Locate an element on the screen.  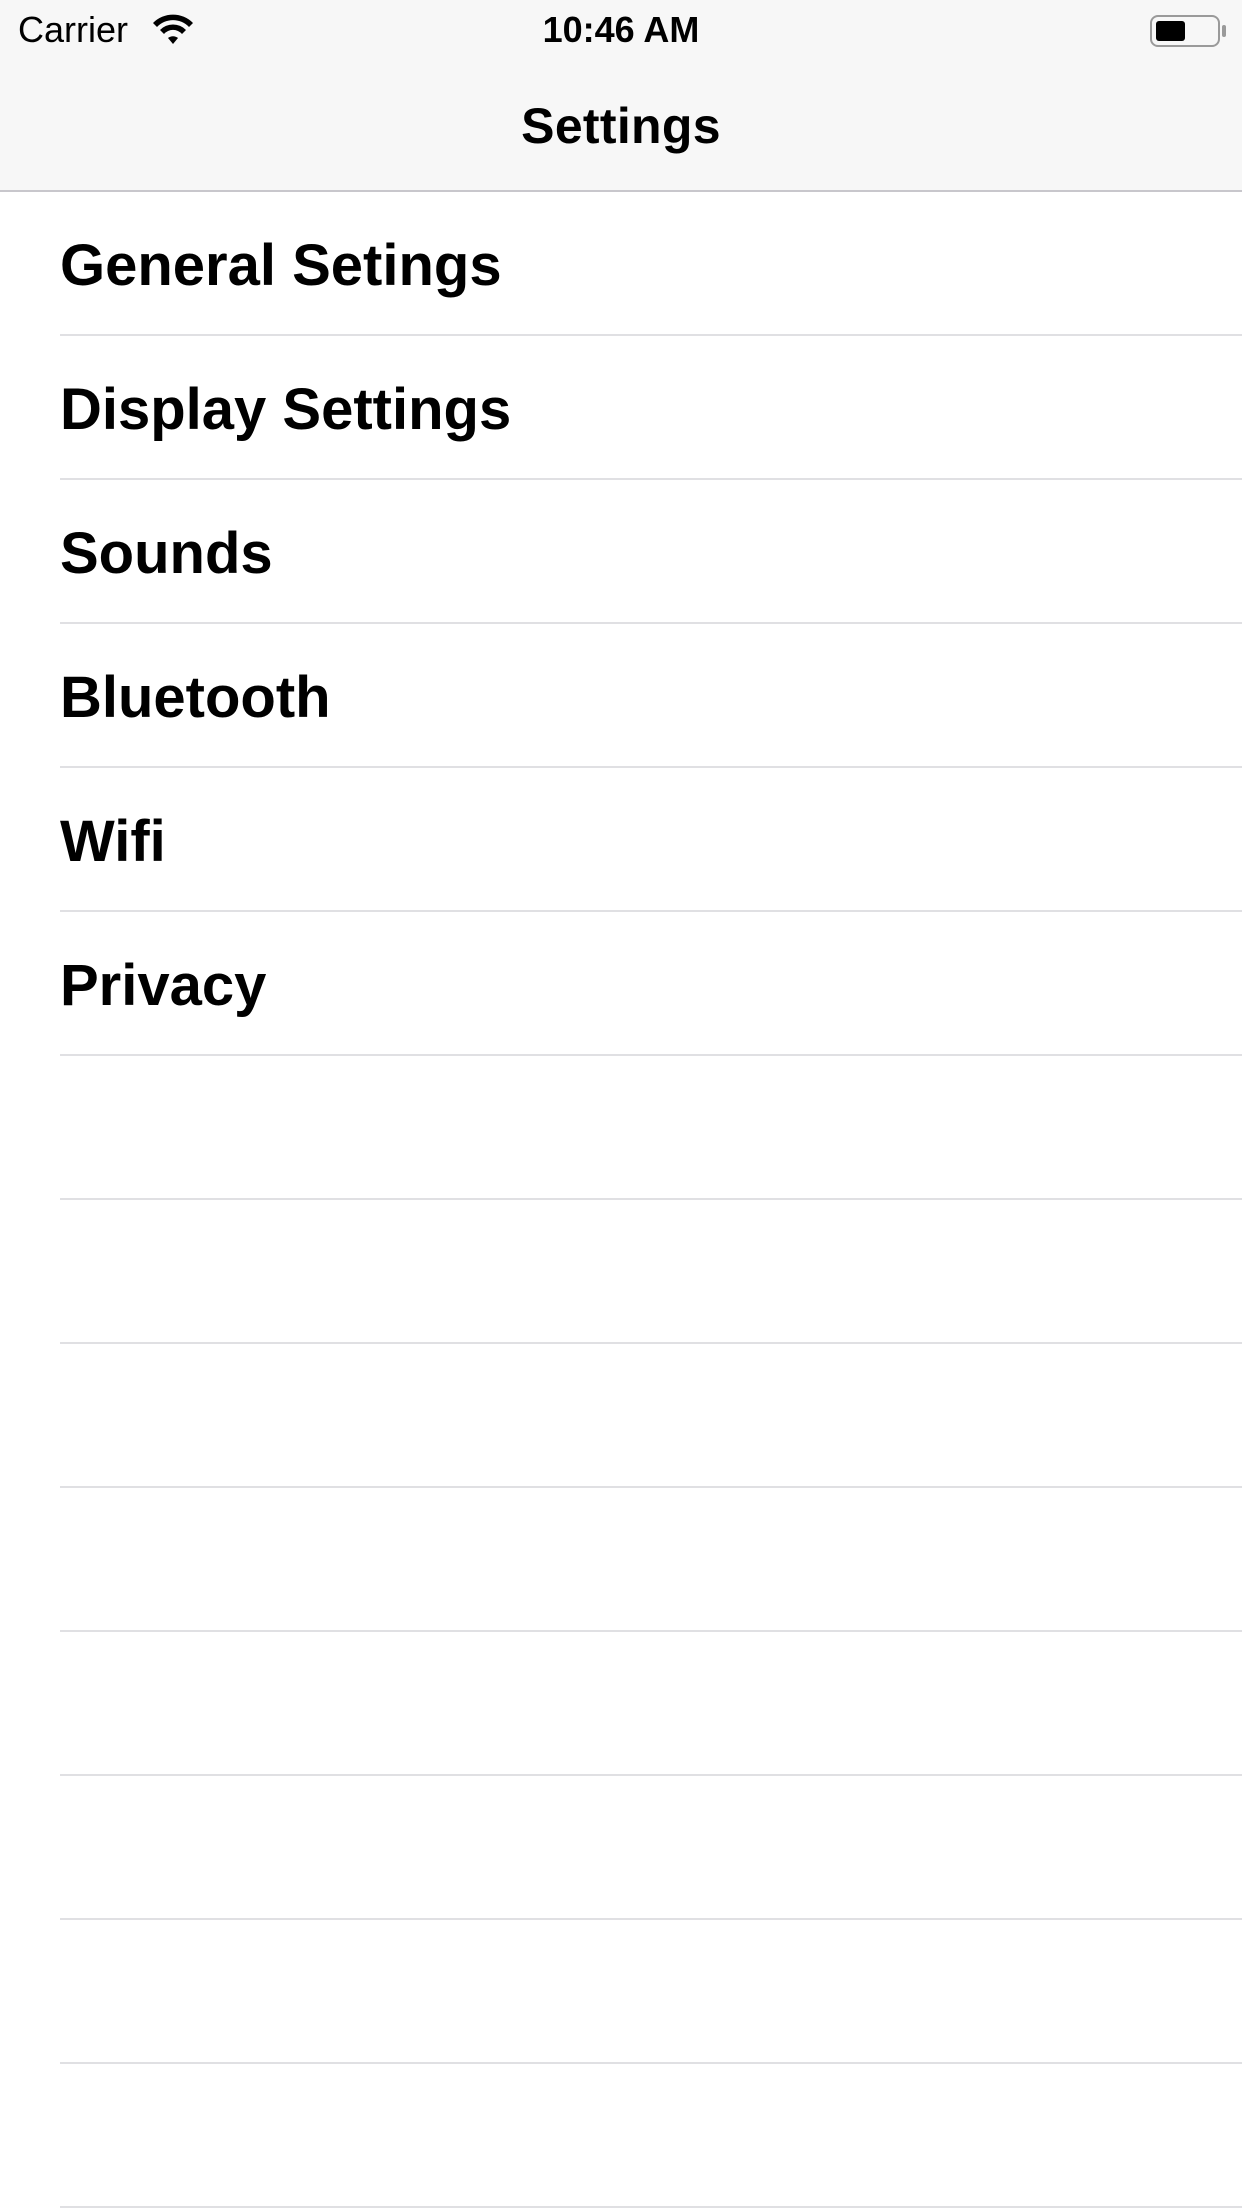
row-label: Wifi is located at coordinates (113, 841).